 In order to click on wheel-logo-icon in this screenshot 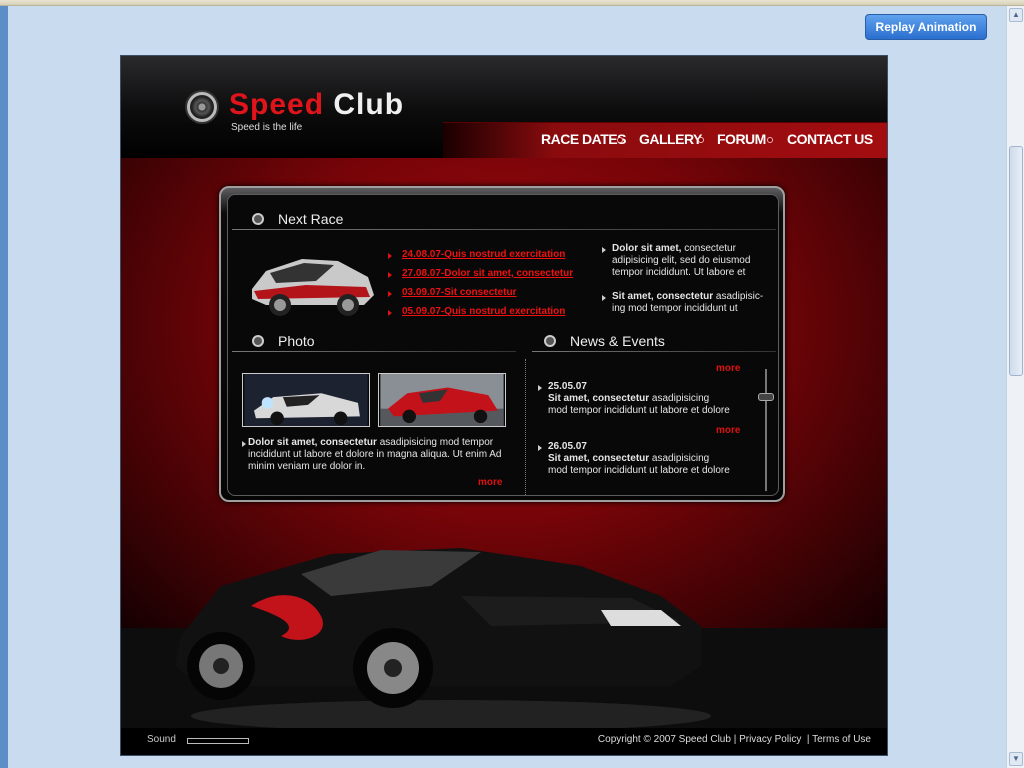, I will do `click(202, 107)`.